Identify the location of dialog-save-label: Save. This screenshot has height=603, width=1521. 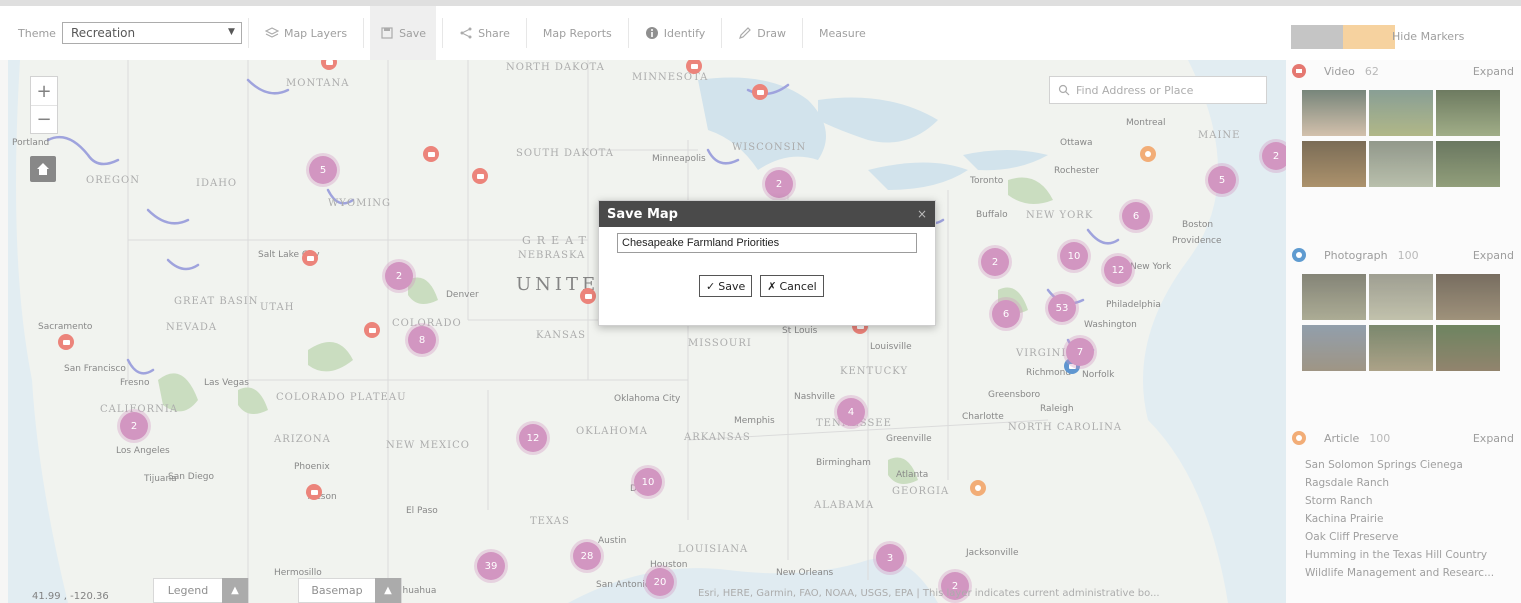
(732, 286).